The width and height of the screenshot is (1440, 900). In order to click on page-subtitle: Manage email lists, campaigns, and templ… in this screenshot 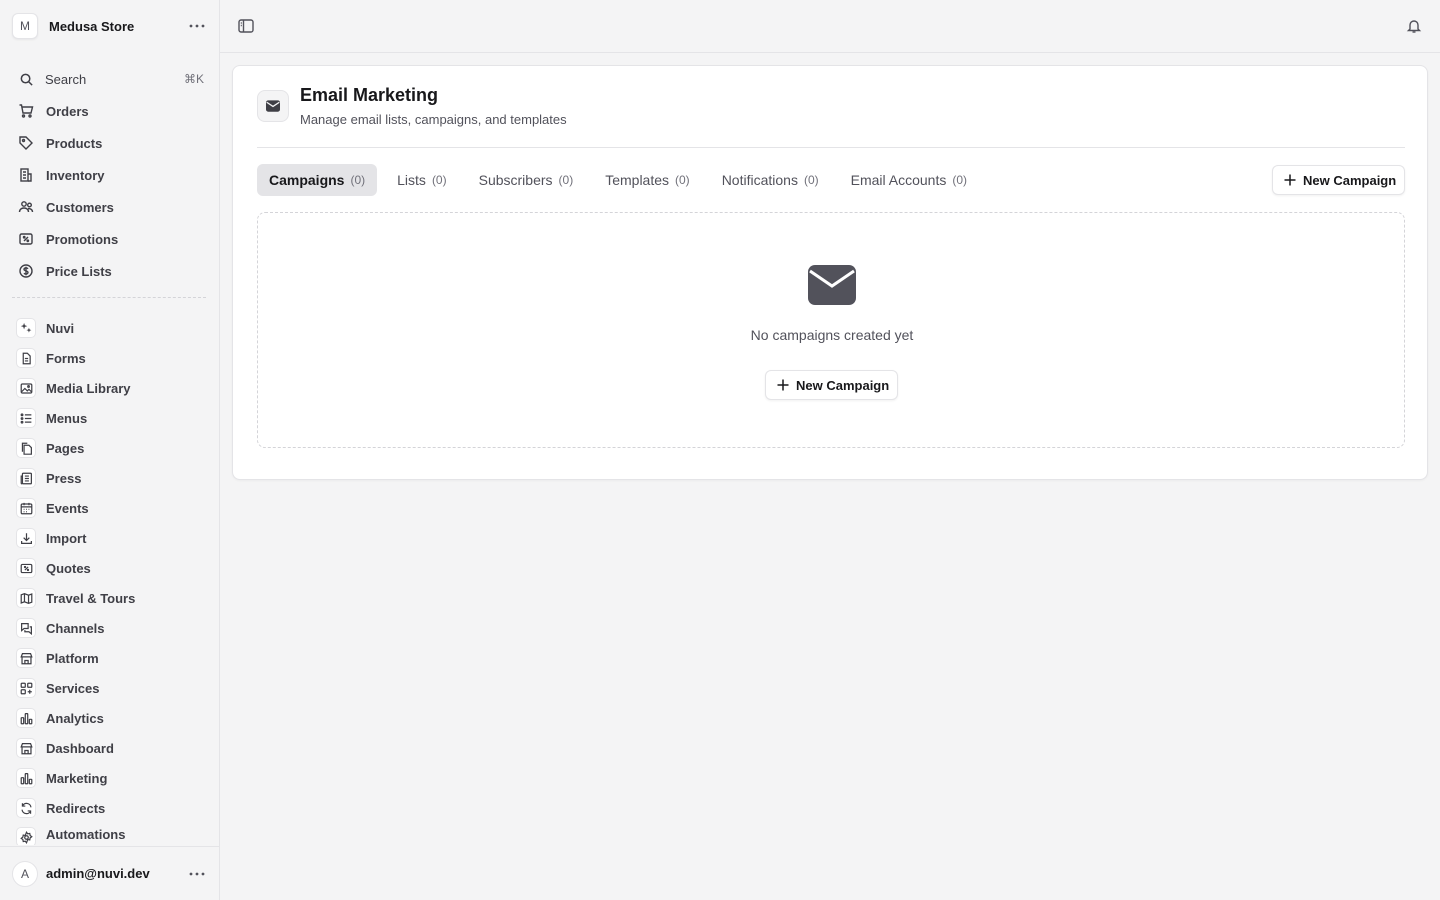, I will do `click(433, 119)`.